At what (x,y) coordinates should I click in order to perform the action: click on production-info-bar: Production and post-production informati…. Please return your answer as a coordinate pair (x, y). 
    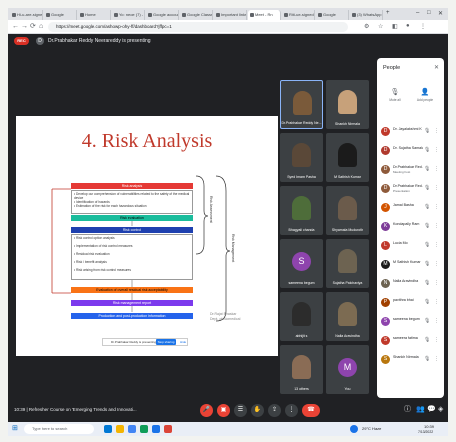
    Looking at the image, I should click on (132, 316).